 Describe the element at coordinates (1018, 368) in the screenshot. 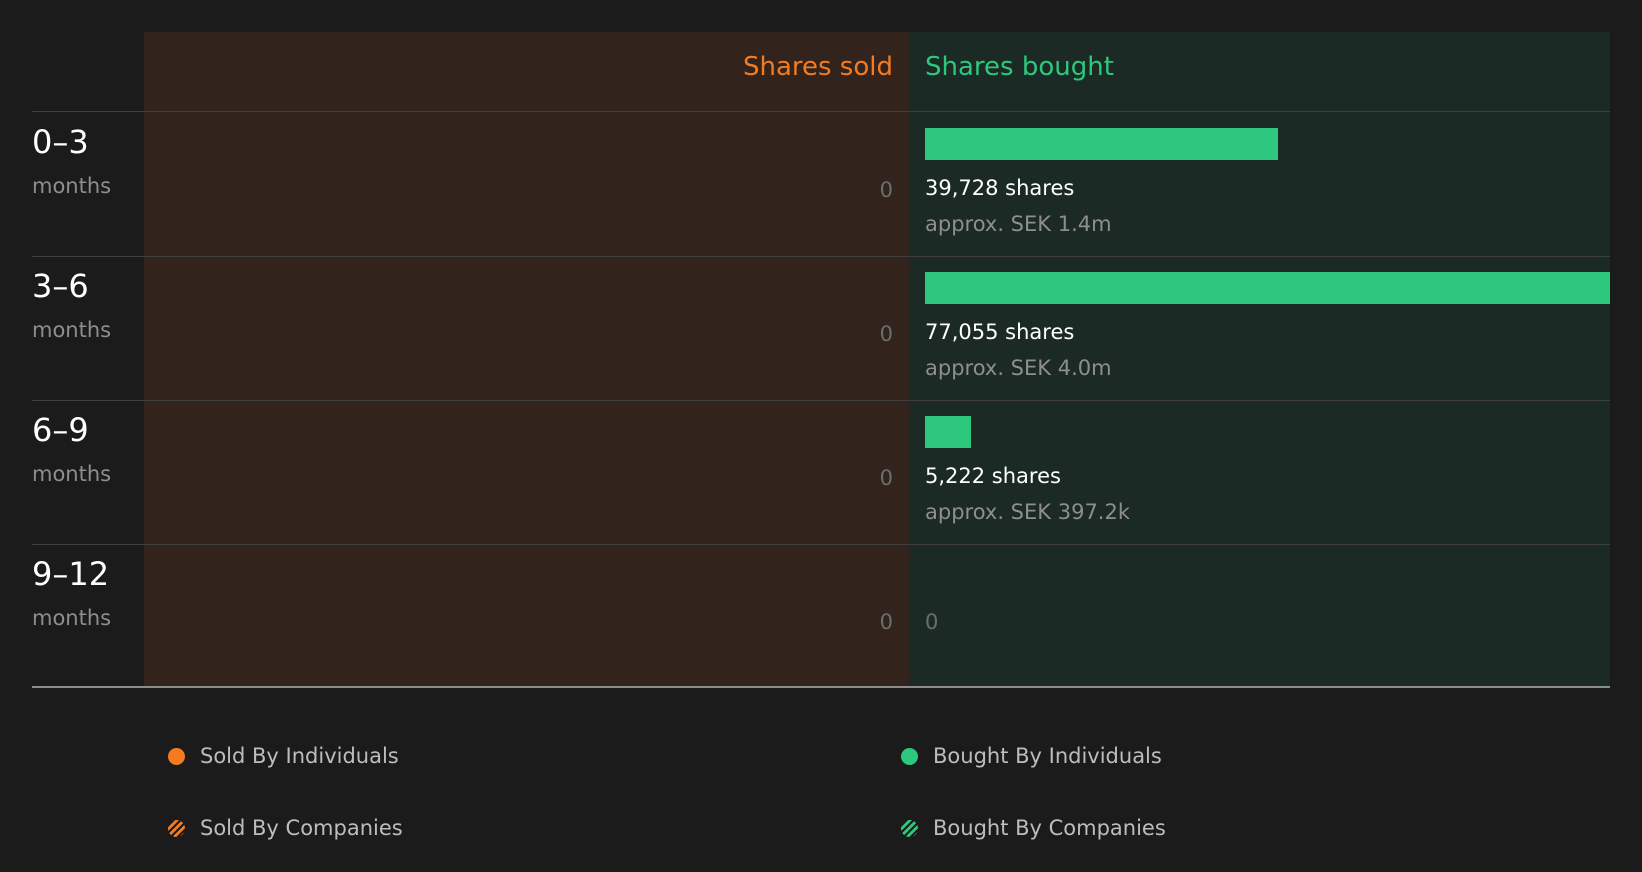

I see `bought-value-label: approx. SEK 4.0m` at that location.